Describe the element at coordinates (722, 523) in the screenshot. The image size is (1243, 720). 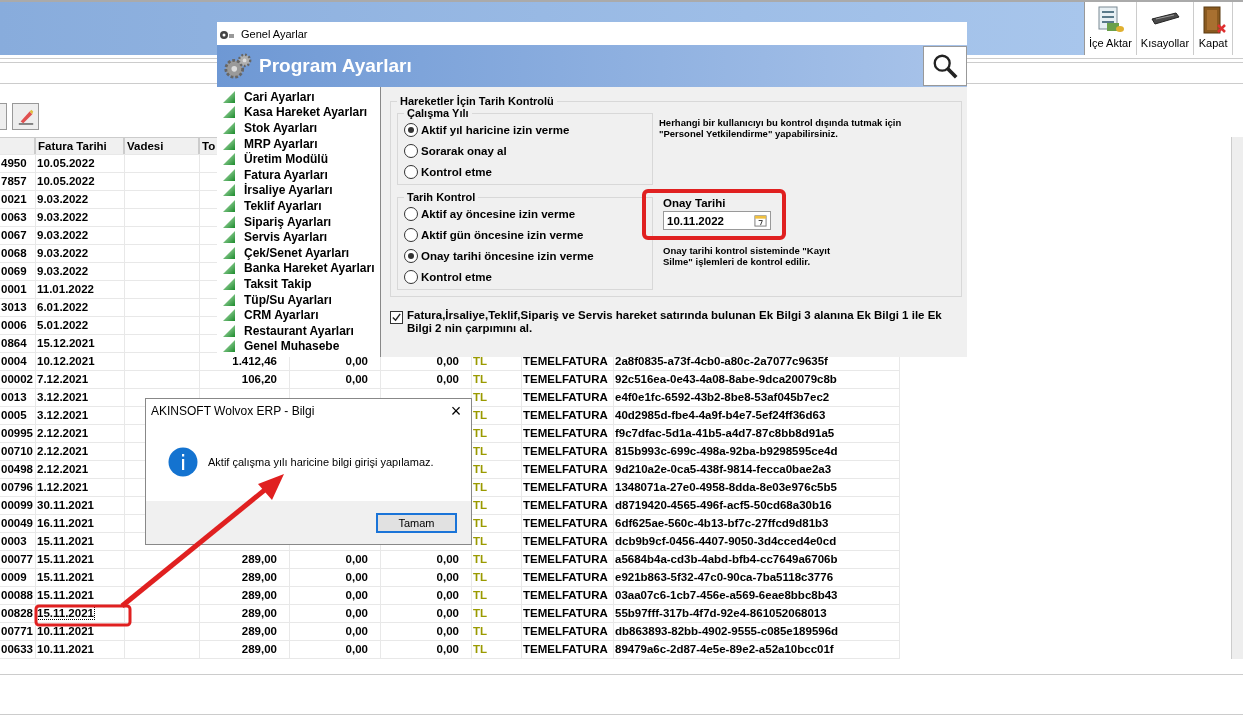
I see `table-cell: 6df625ae-560c-4b13-bf7c-27ffcd9d81b3` at that location.